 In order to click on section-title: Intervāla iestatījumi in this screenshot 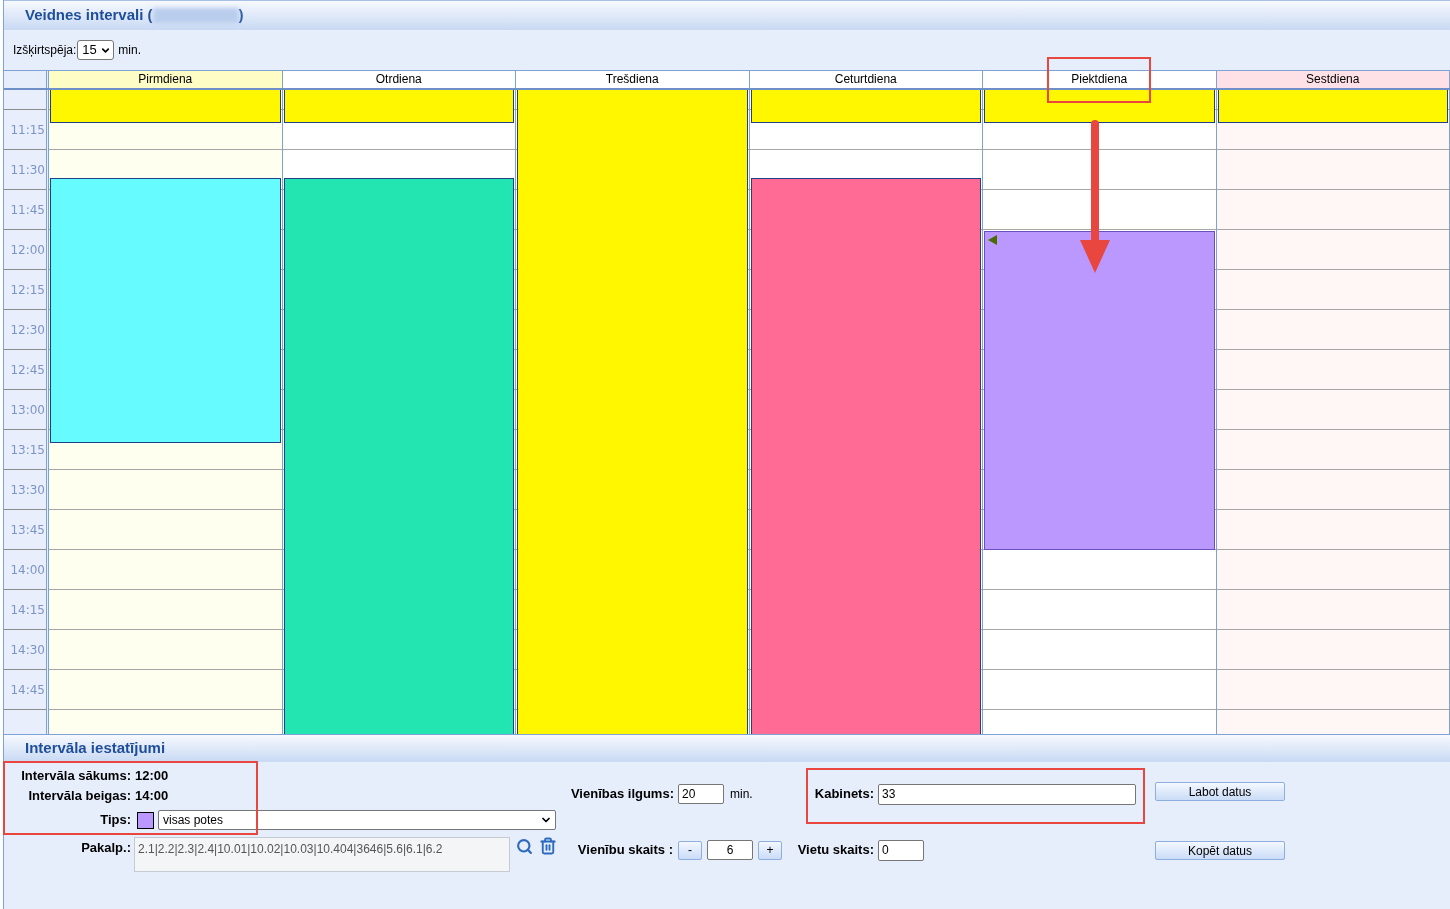, I will do `click(95, 748)`.